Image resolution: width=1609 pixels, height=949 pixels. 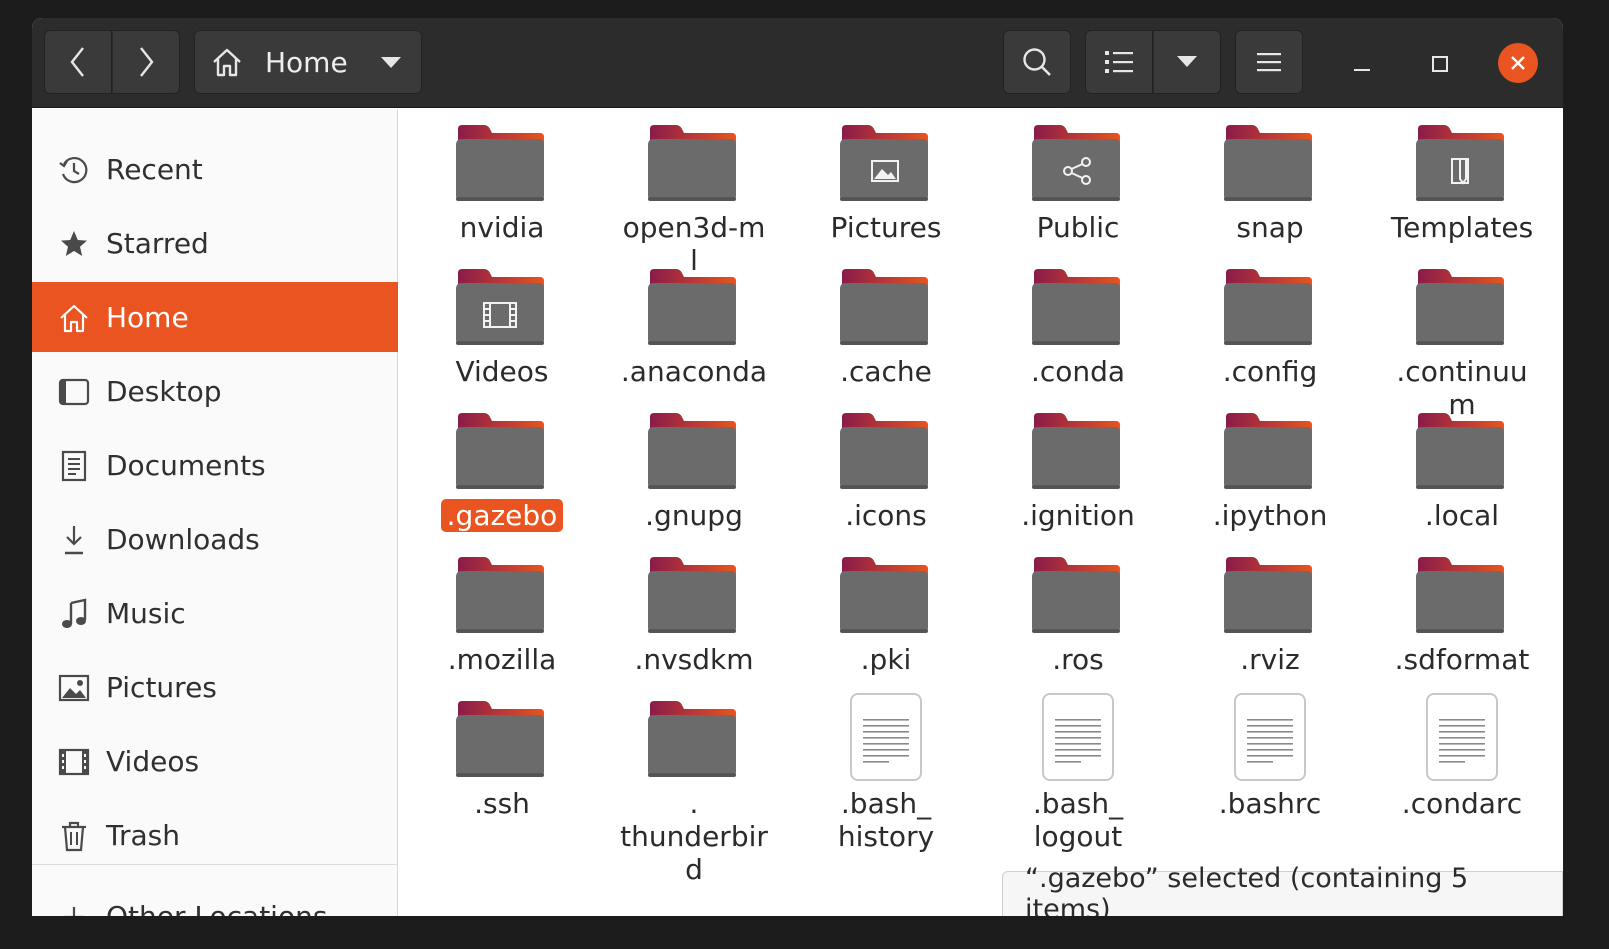 What do you see at coordinates (886, 371) in the screenshot?
I see `file-name: .cache` at bounding box center [886, 371].